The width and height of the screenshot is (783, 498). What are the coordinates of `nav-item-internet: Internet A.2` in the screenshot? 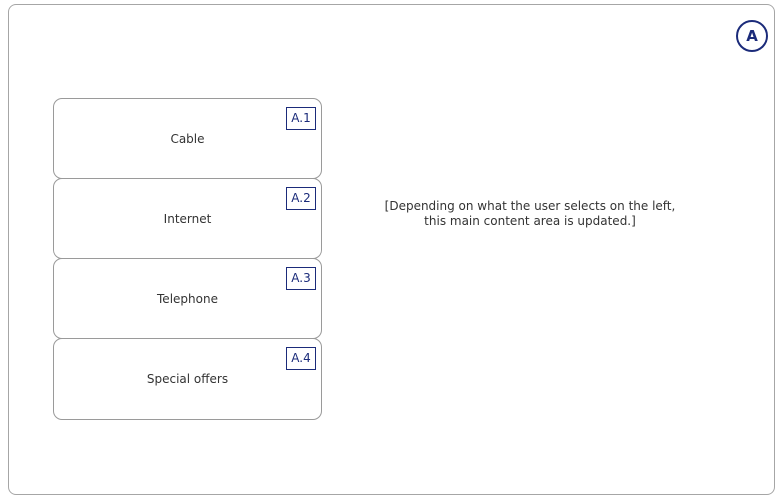 It's located at (187, 218).